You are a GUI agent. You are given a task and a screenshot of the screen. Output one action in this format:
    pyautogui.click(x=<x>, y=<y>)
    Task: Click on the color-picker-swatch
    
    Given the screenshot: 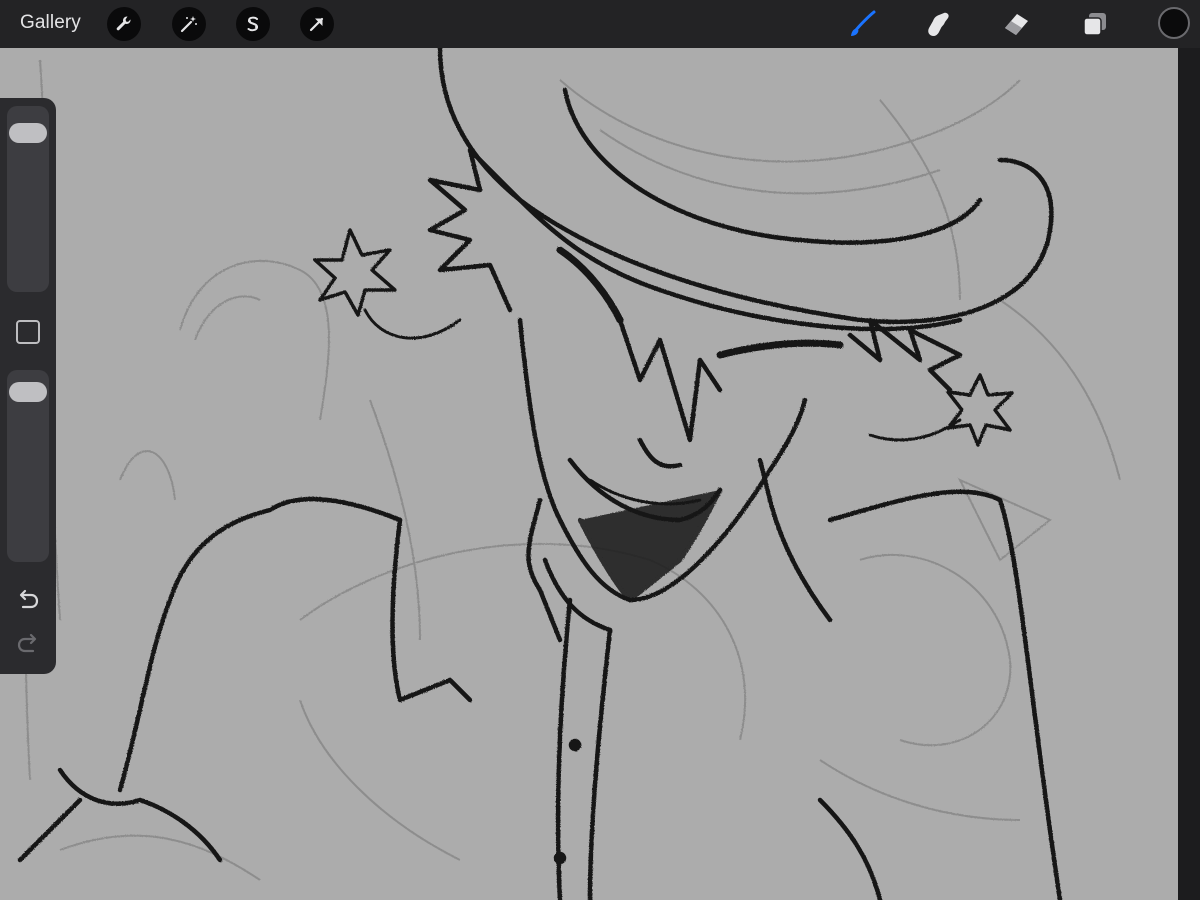 What is the action you would take?
    pyautogui.click(x=1174, y=23)
    